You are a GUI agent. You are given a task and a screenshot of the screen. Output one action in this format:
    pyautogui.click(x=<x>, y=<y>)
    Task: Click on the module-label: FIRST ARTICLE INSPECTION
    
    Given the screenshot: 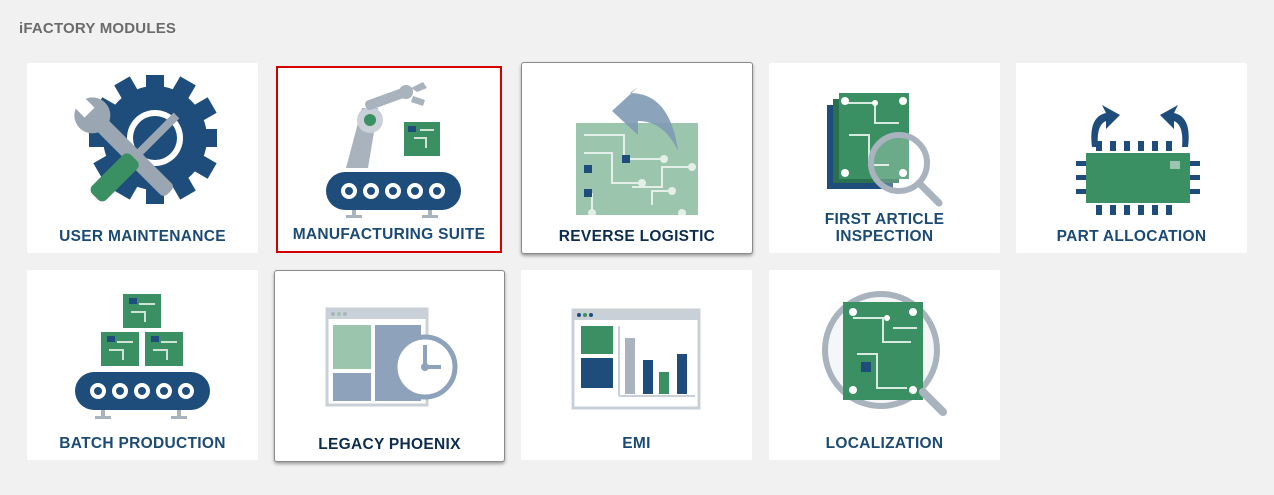 What is the action you would take?
    pyautogui.click(x=884, y=228)
    